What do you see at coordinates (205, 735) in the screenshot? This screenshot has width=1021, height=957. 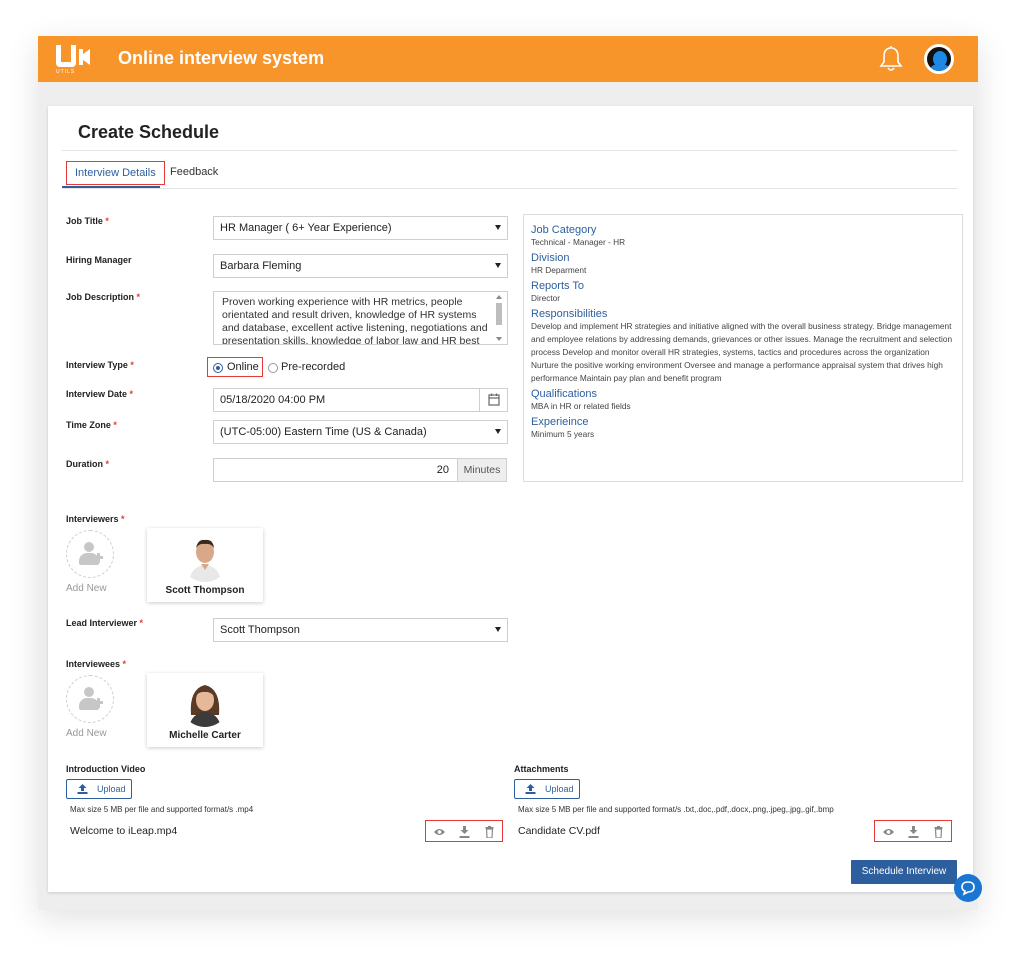 I see `interviewee-name: Michelle Carter` at bounding box center [205, 735].